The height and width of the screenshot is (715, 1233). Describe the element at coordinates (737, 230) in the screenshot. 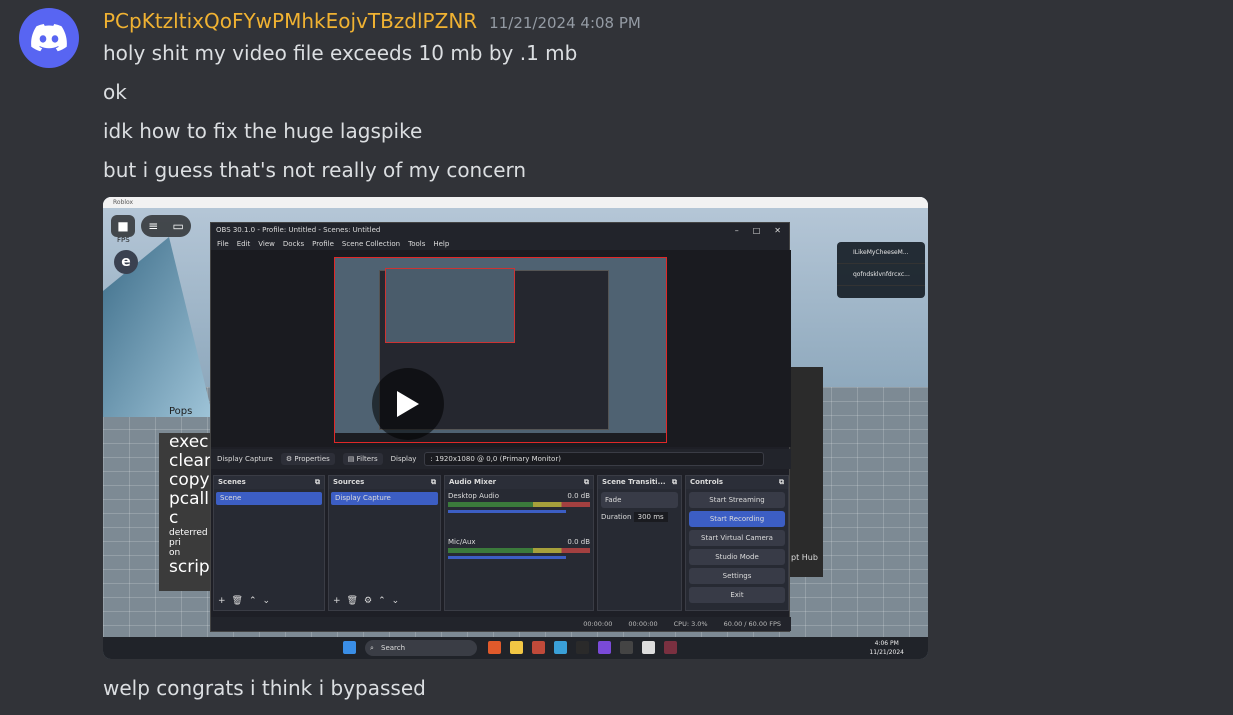

I see `minimize-icon: –` at that location.